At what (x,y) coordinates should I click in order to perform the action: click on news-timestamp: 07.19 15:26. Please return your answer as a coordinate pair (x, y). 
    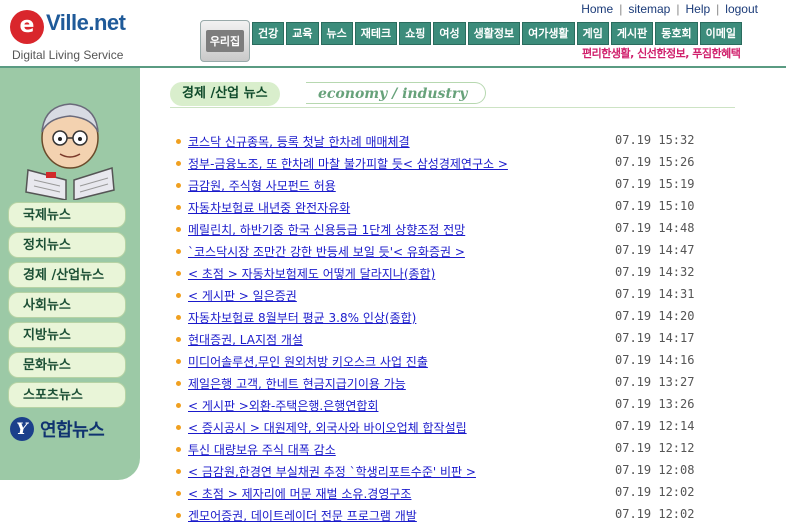
    Looking at the image, I should click on (655, 162).